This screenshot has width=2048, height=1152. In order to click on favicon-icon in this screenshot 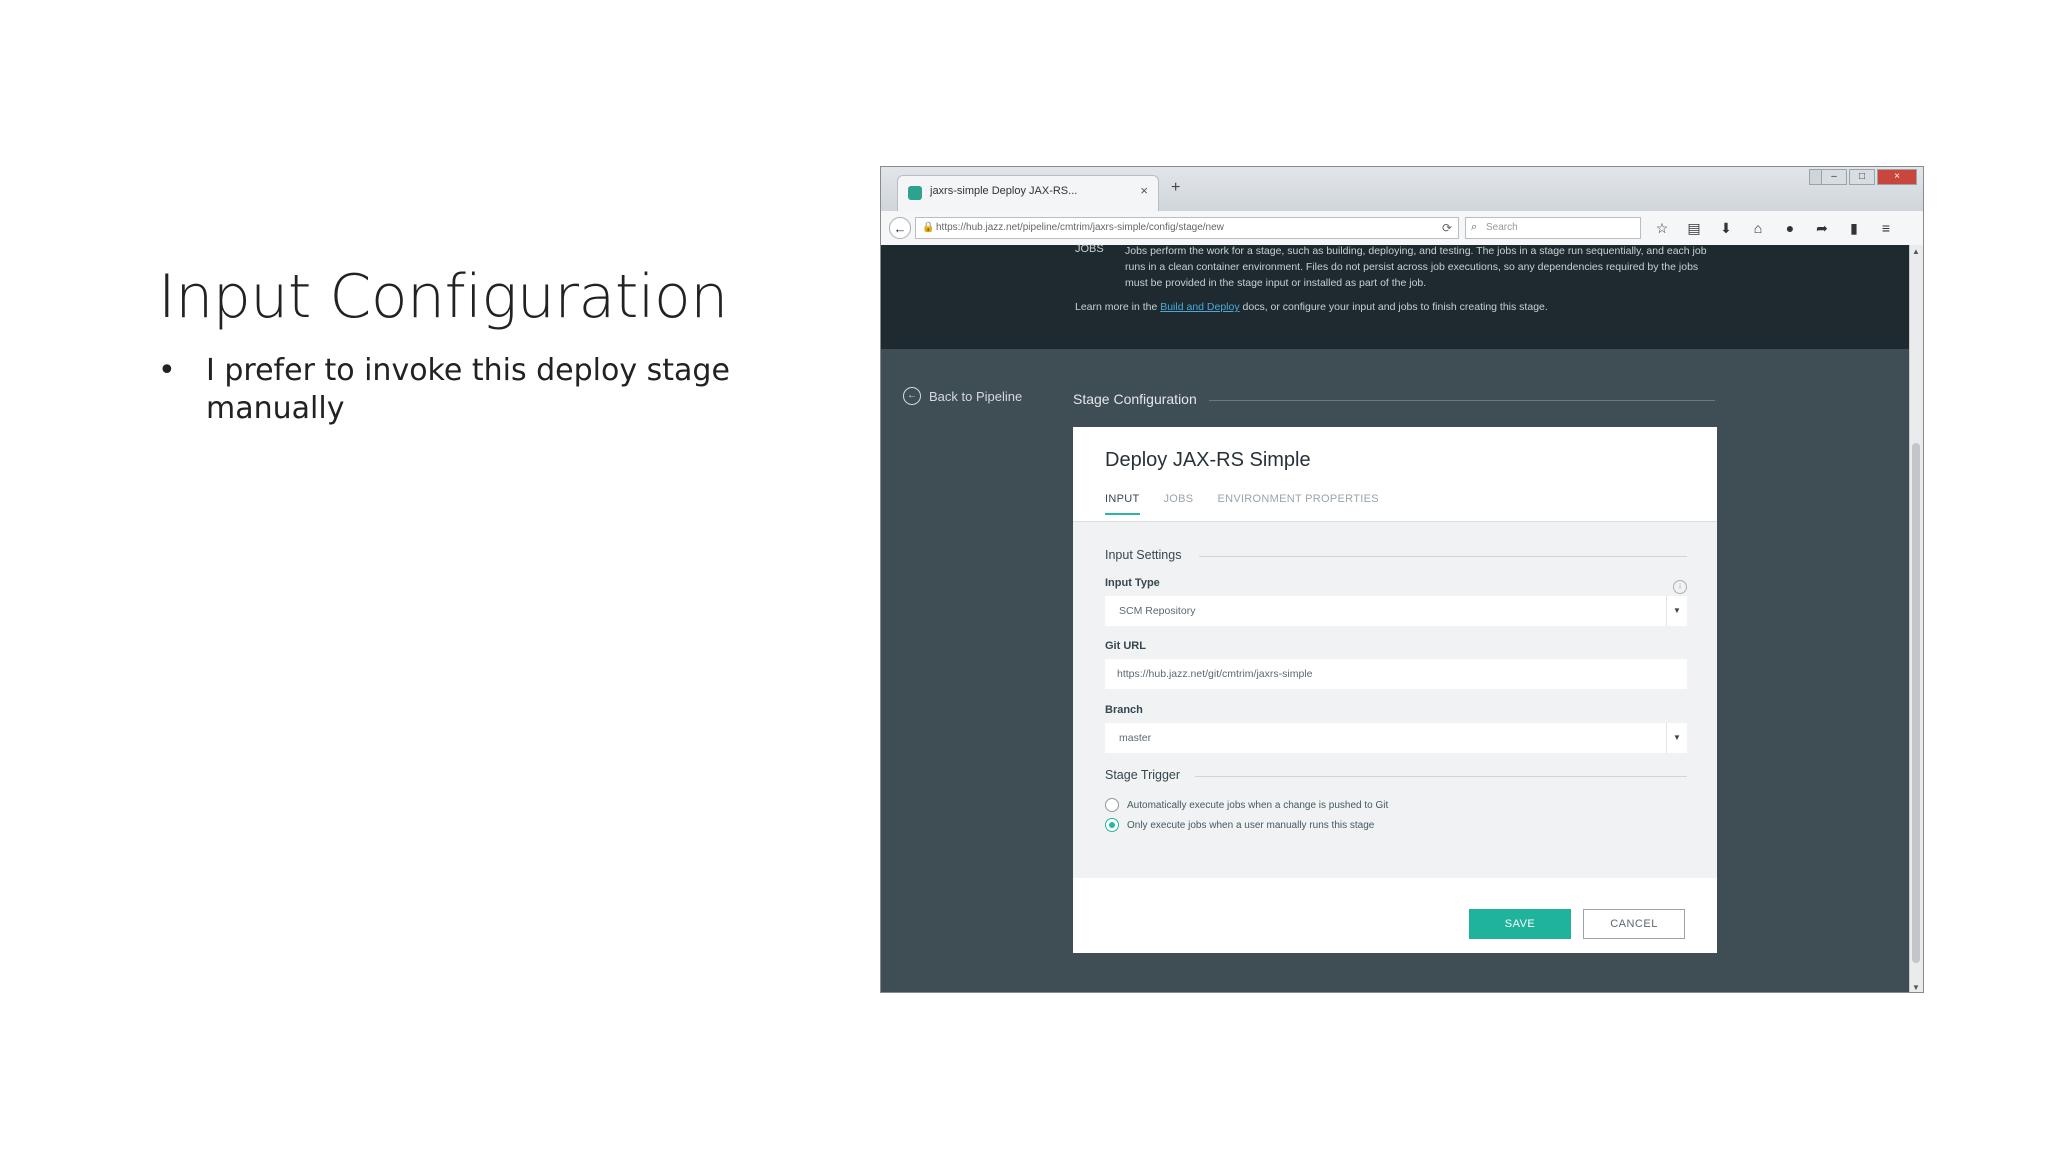, I will do `click(915, 193)`.